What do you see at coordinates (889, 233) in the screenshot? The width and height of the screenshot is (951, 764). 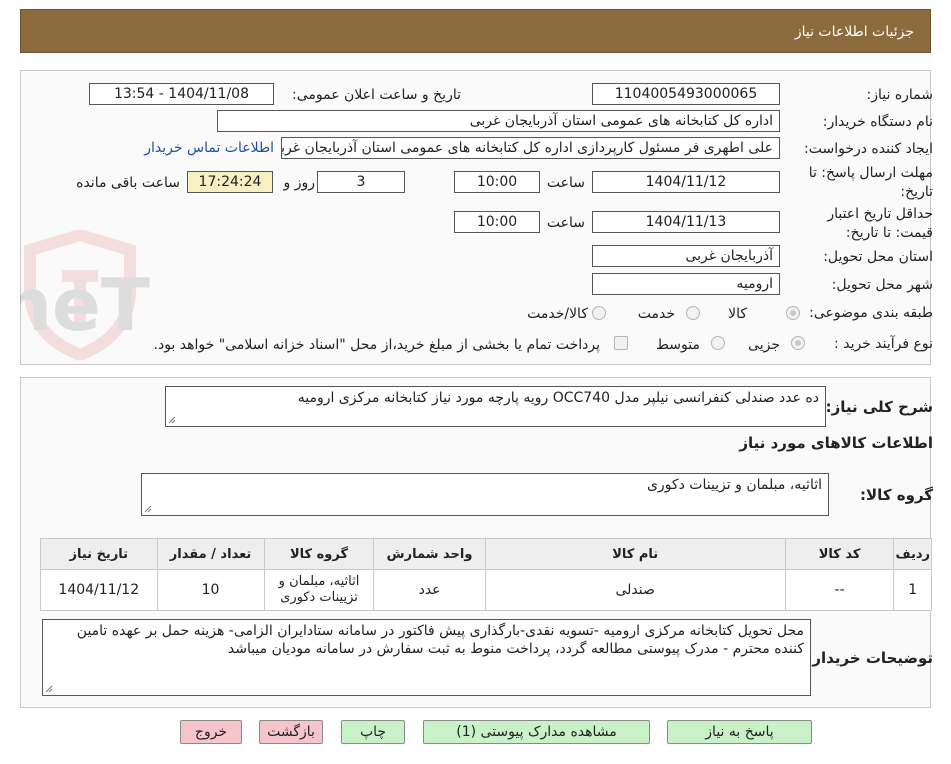 I see `validity-label-line2: قیمت: تا تاریخ:` at bounding box center [889, 233].